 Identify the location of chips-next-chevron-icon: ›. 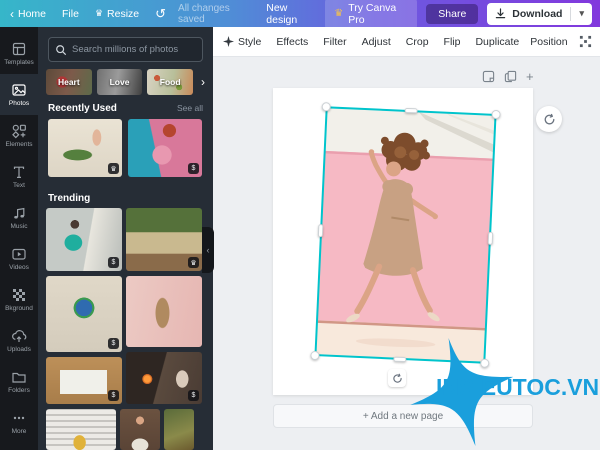
(203, 82).